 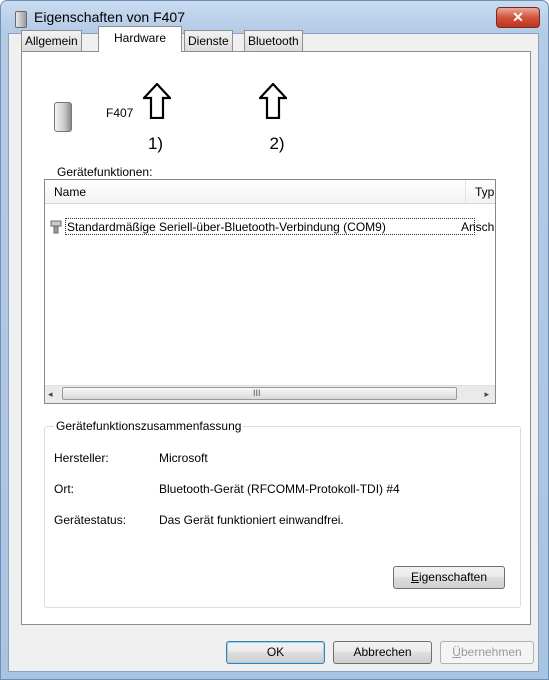 What do you see at coordinates (275, 652) in the screenshot?
I see `ok-button: OK` at bounding box center [275, 652].